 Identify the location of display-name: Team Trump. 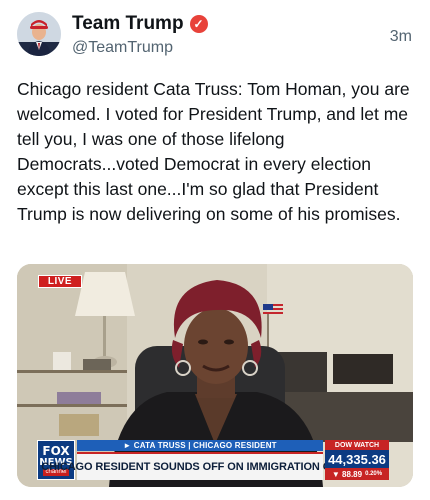
(128, 24).